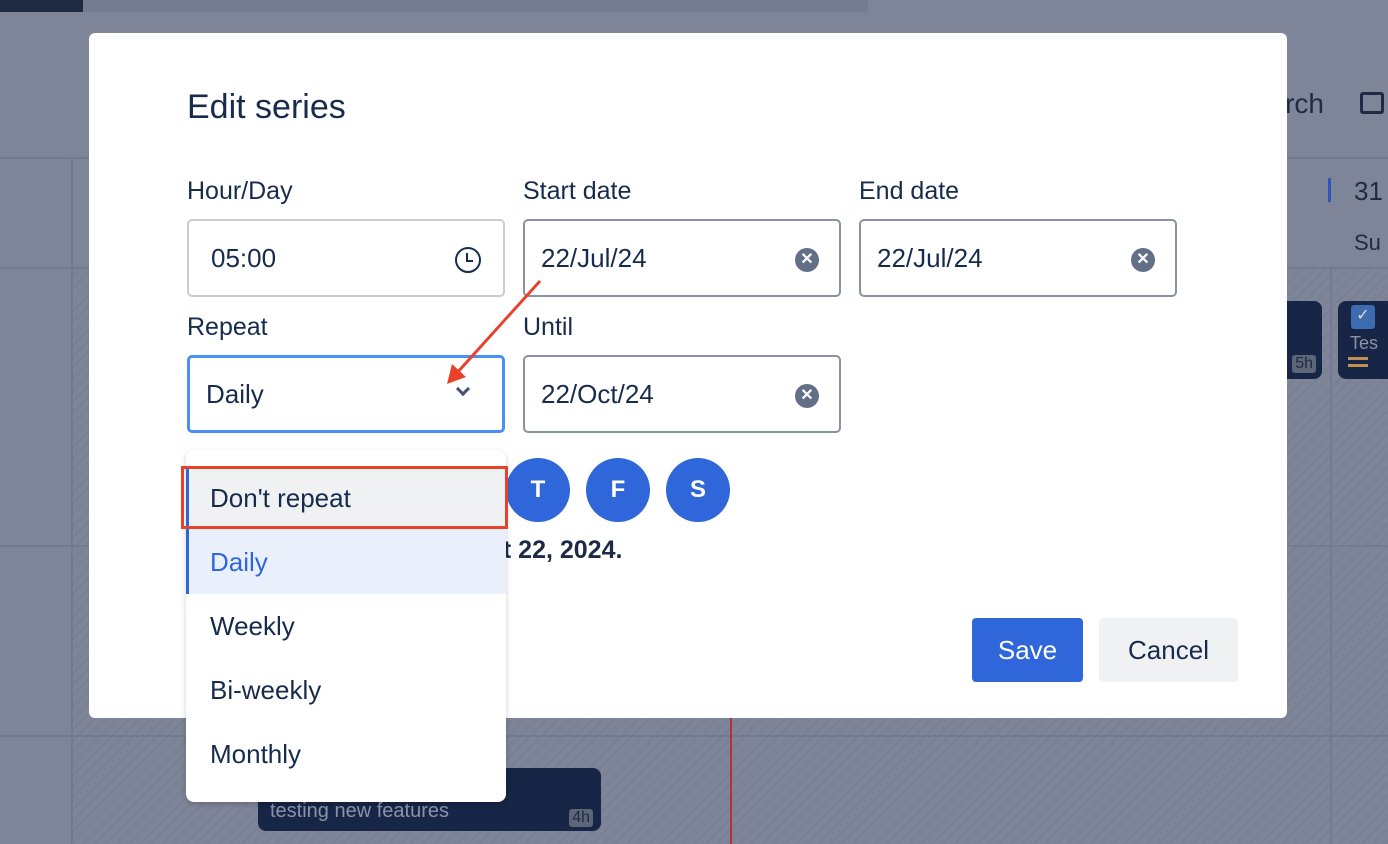 The width and height of the screenshot is (1388, 844). Describe the element at coordinates (494, 331) in the screenshot. I see `annotation-arrow` at that location.